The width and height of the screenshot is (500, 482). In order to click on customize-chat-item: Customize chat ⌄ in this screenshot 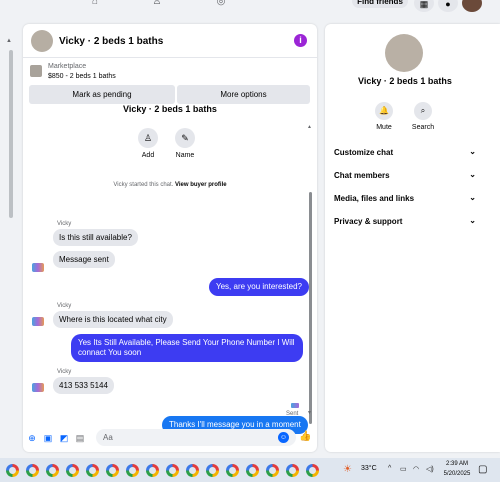, I will do `click(405, 152)`.